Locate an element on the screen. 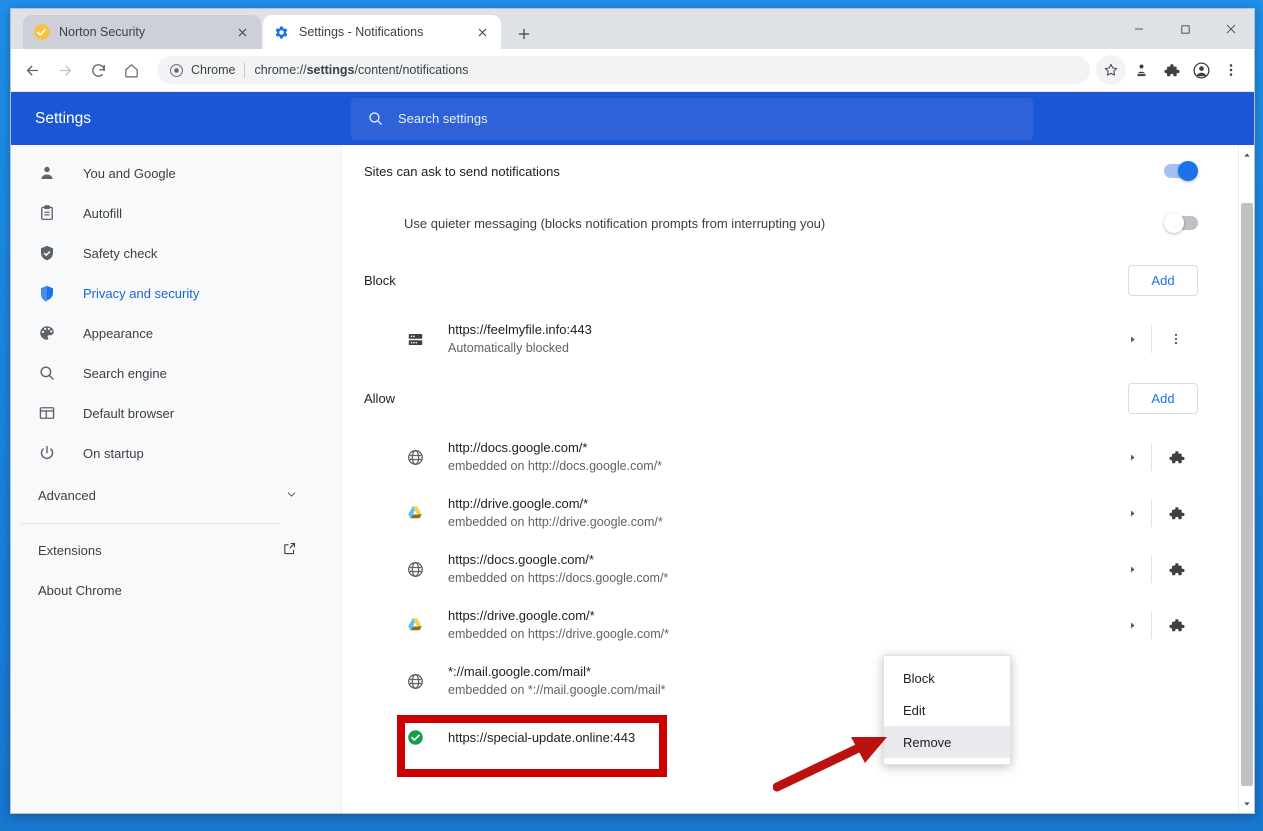 This screenshot has width=1263, height=831. table-row-highlighted: https://special-update.online:443 is located at coordinates (790, 737).